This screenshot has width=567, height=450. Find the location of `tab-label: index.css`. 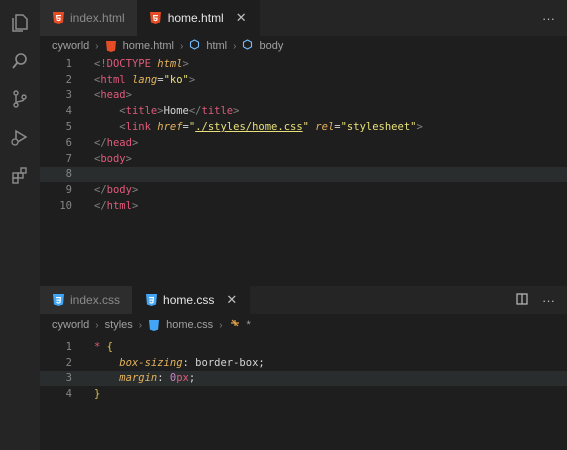

tab-label: index.css is located at coordinates (95, 300).